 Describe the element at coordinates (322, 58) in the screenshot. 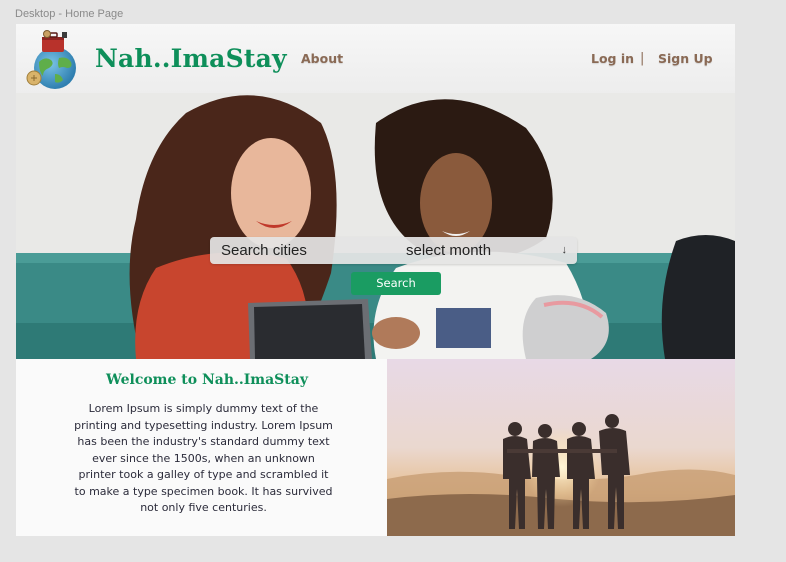

I see `nav-about-link: About` at that location.